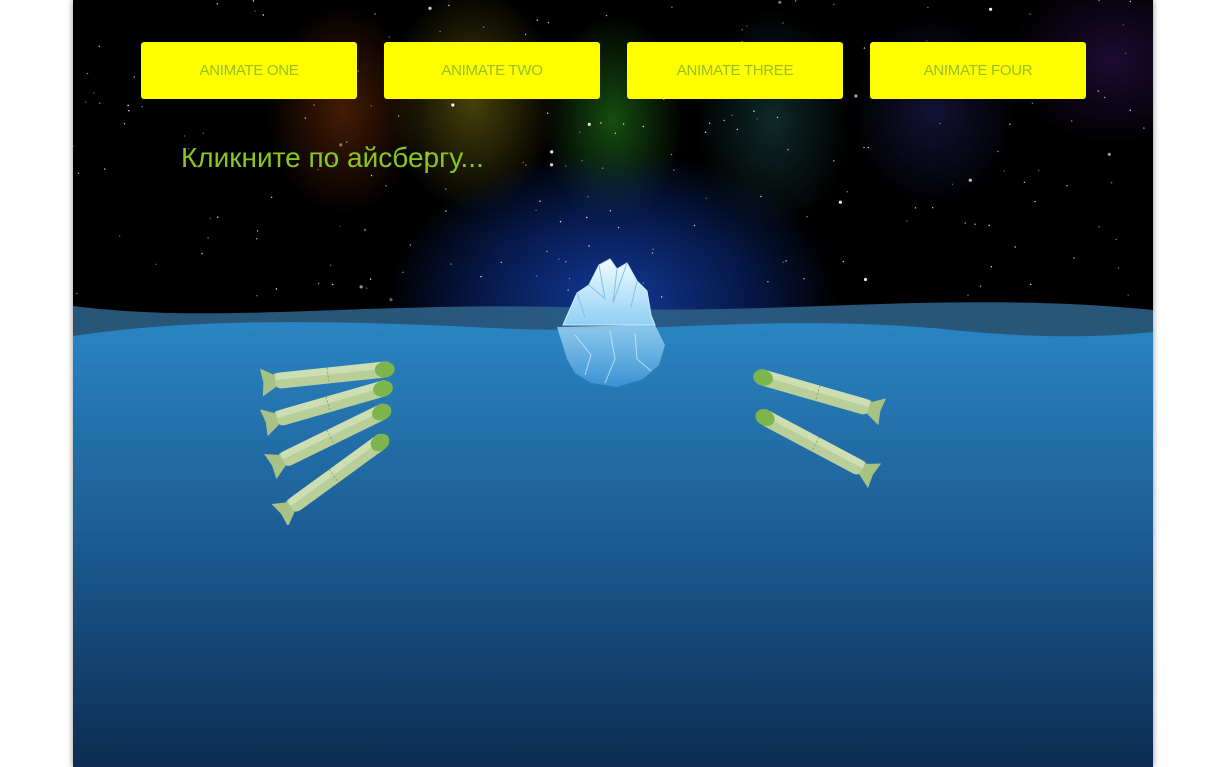 This screenshot has height=767, width=1227. Describe the element at coordinates (820, 429) in the screenshot. I see `torpedo-group-right` at that location.